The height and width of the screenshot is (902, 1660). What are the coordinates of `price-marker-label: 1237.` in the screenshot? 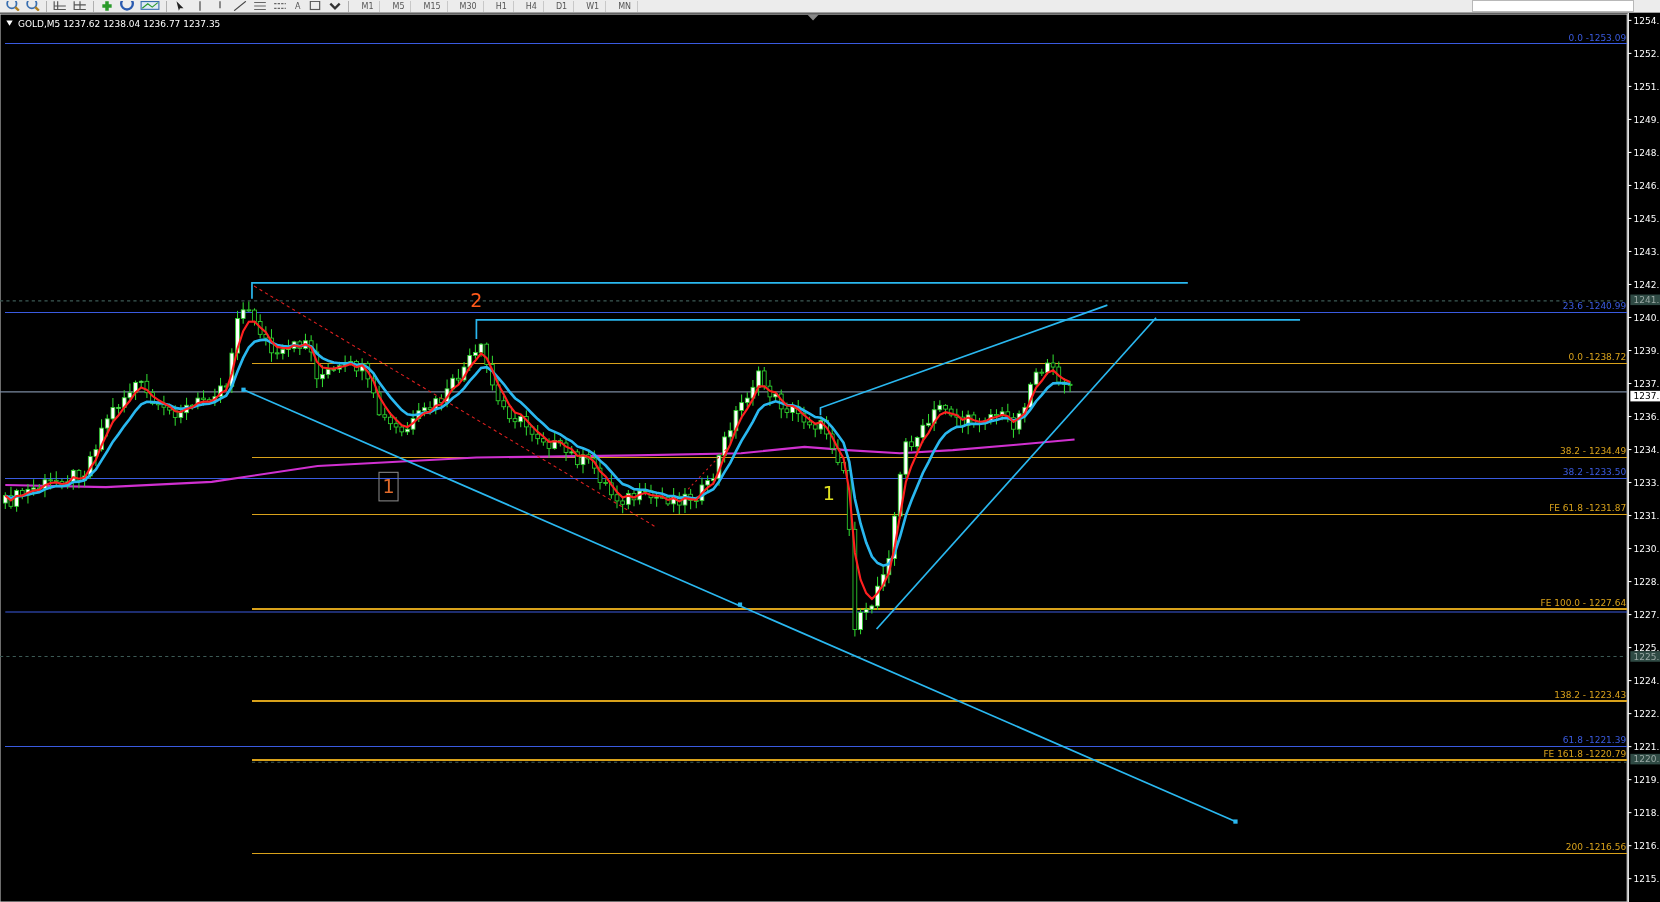 It's located at (1646, 396).